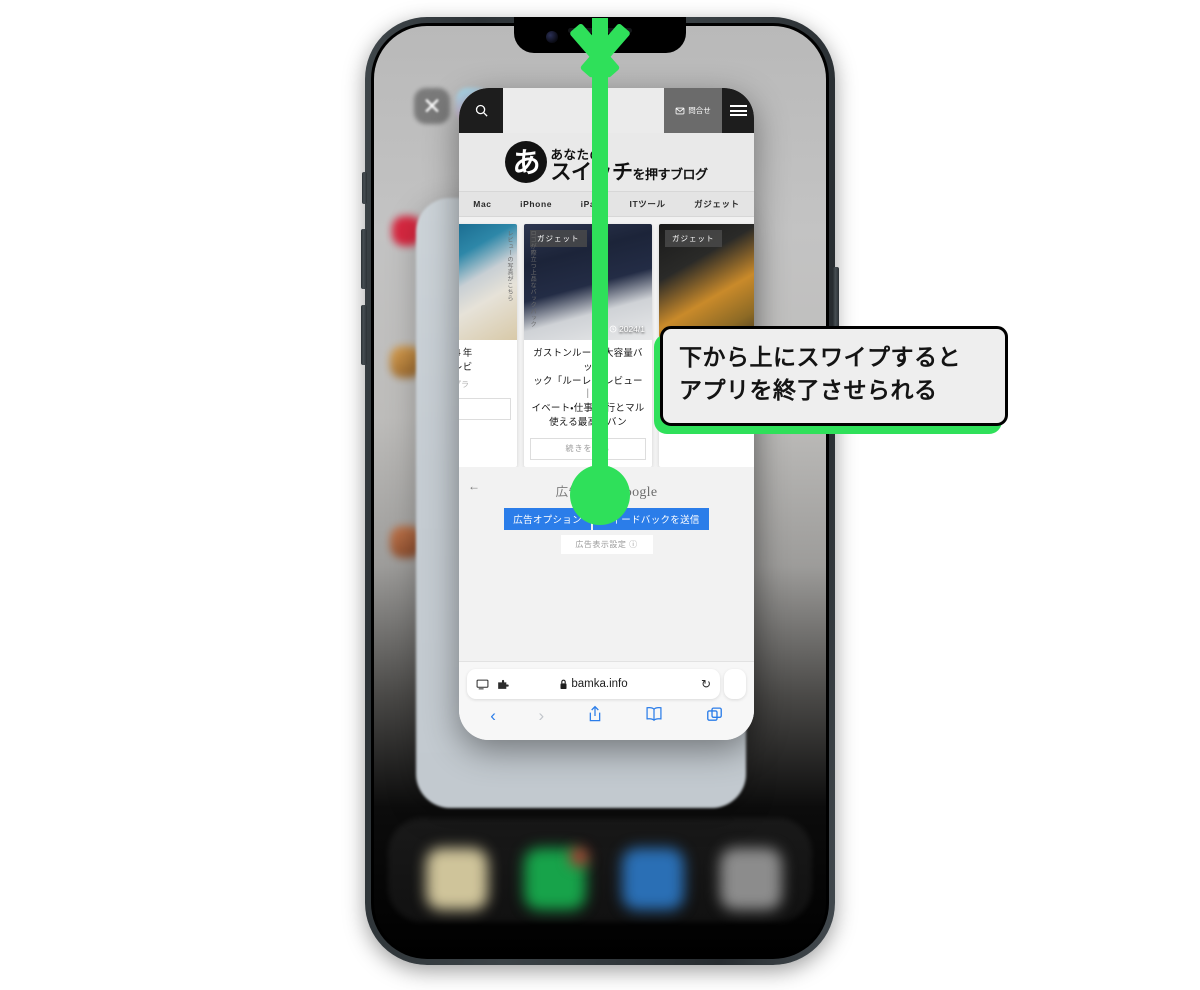 The height and width of the screenshot is (990, 1200). I want to click on article-title: は？４年 めてレビ, so click(488, 359).